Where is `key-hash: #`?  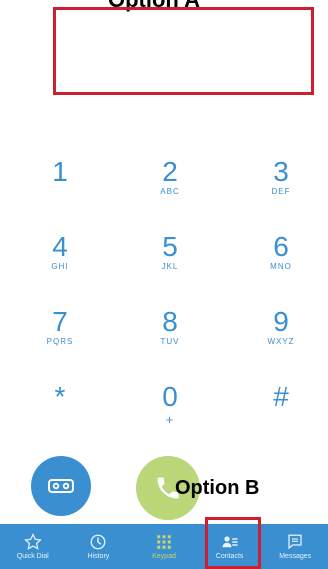
key-hash: # is located at coordinates (281, 412).